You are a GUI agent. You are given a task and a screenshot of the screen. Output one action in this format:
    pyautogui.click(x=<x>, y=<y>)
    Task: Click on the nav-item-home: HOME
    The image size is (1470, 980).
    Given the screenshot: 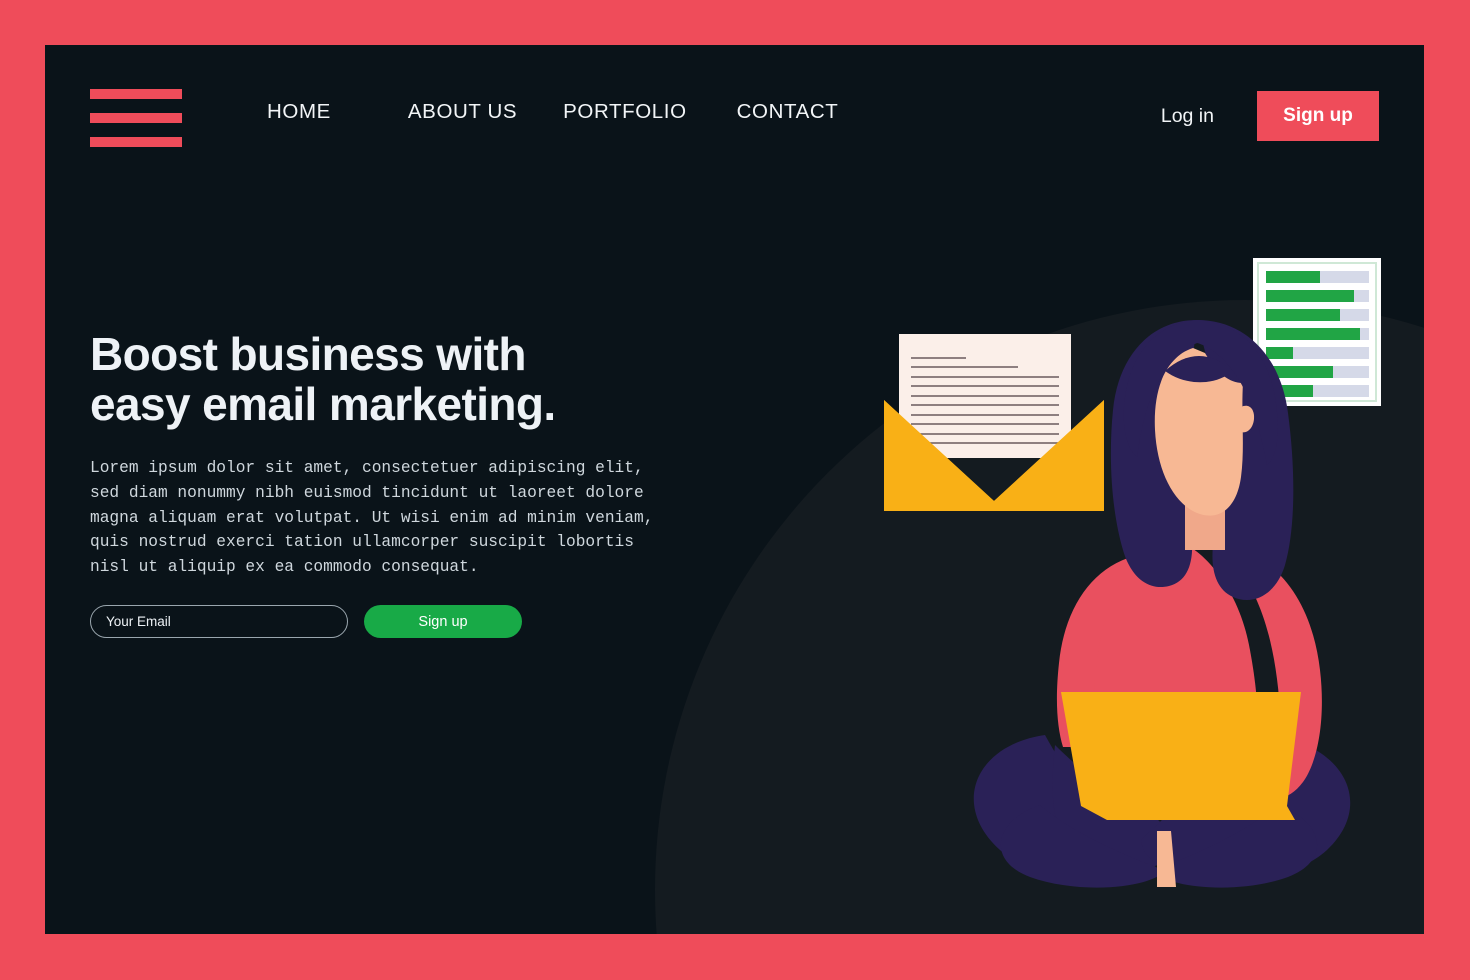 What is the action you would take?
    pyautogui.click(x=299, y=112)
    